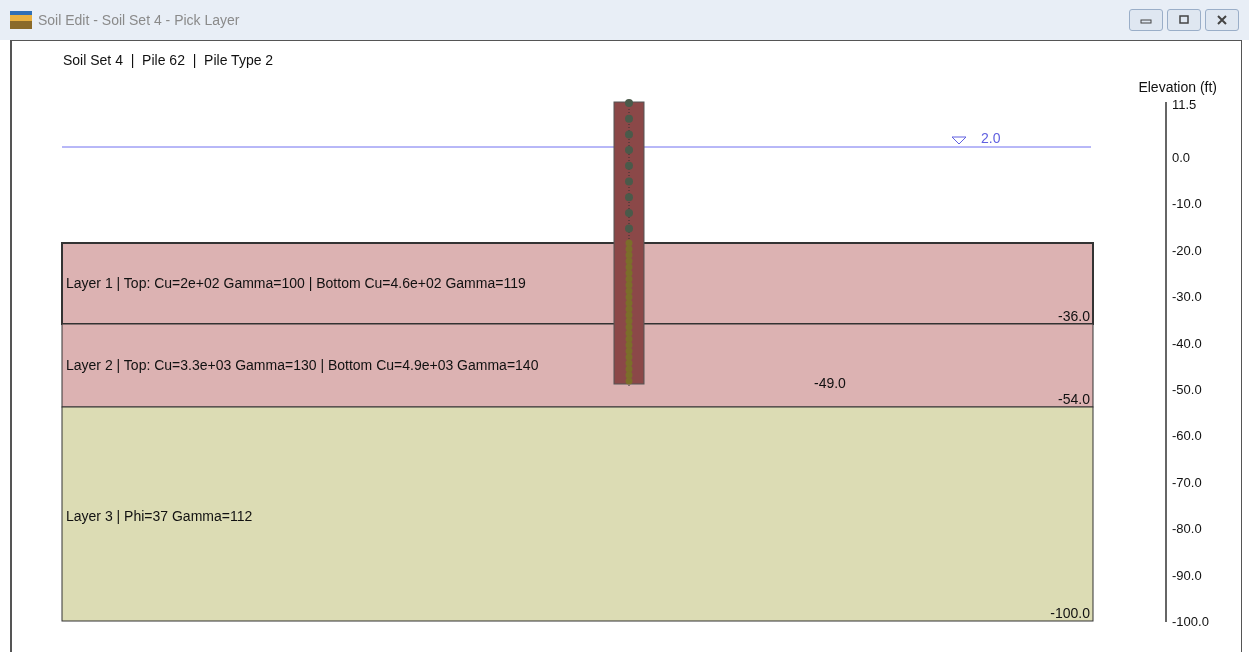  What do you see at coordinates (1190, 621) in the screenshot?
I see `axis-tick-label: -100.0` at bounding box center [1190, 621].